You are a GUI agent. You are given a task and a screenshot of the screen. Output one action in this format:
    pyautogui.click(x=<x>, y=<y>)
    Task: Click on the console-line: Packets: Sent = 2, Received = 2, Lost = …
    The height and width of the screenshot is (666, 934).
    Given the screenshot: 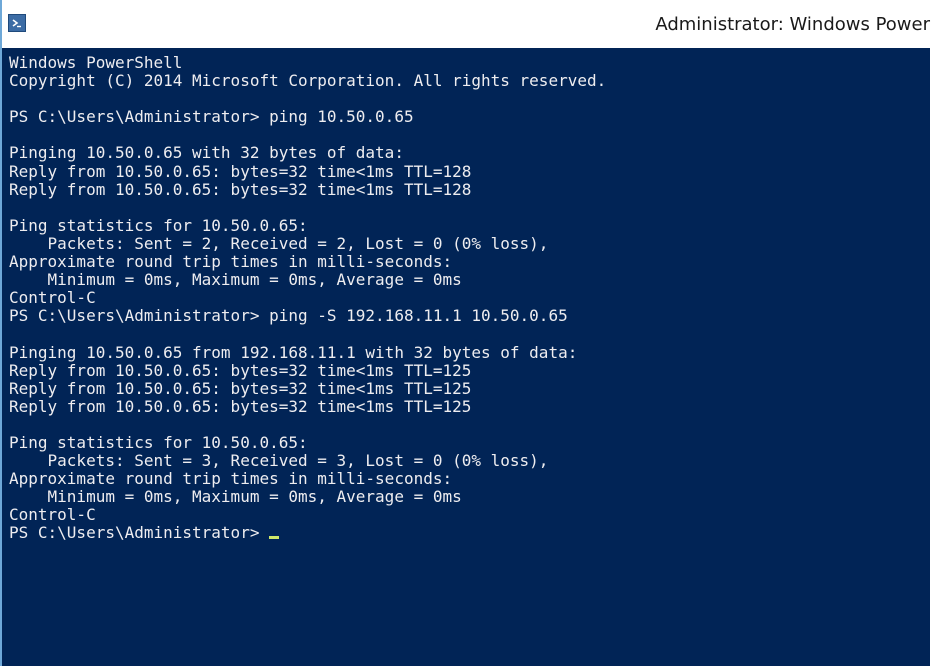 What is the action you would take?
    pyautogui.click(x=279, y=243)
    